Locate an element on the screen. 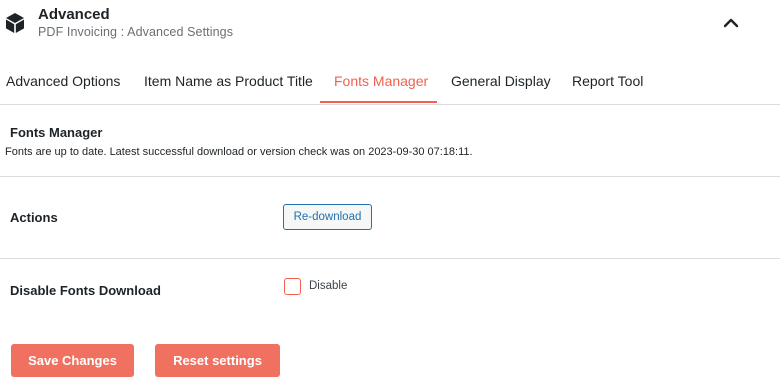  disable-checkbox-label: Disable is located at coordinates (328, 286).